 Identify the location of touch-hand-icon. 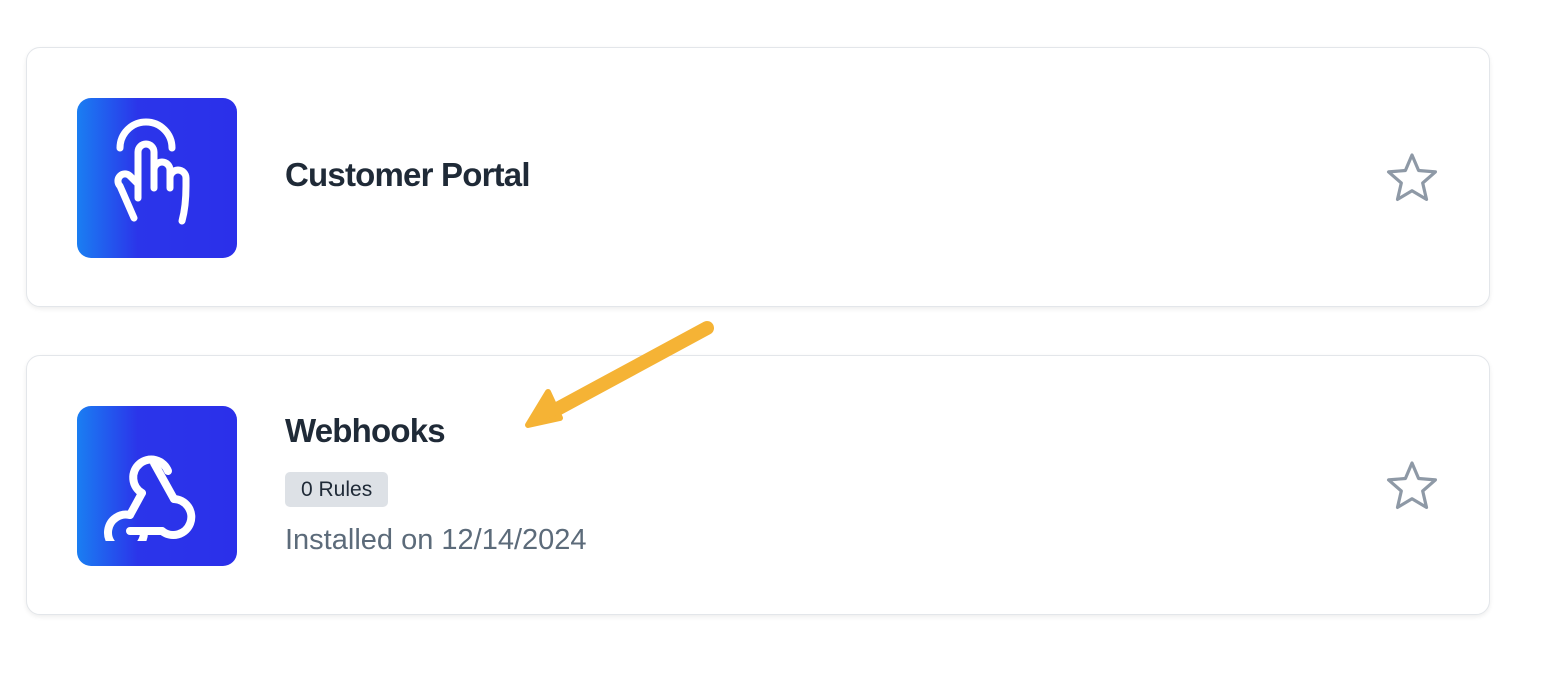
(157, 178).